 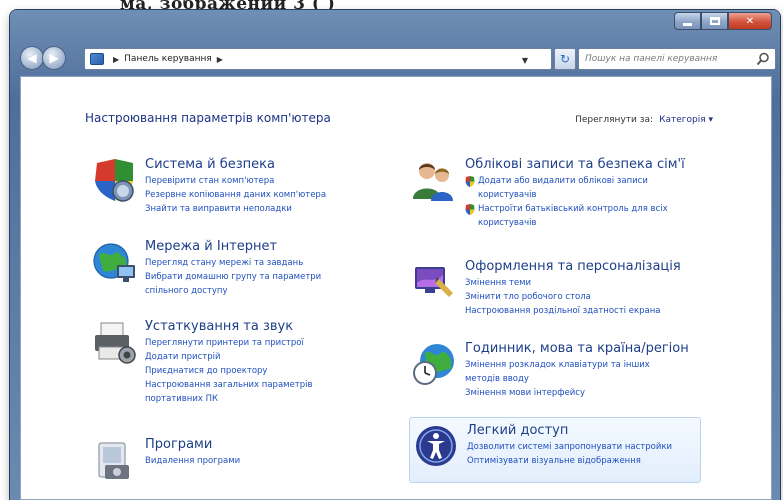 I want to click on category-programs: Програми Видалення програми, so click(x=165, y=460).